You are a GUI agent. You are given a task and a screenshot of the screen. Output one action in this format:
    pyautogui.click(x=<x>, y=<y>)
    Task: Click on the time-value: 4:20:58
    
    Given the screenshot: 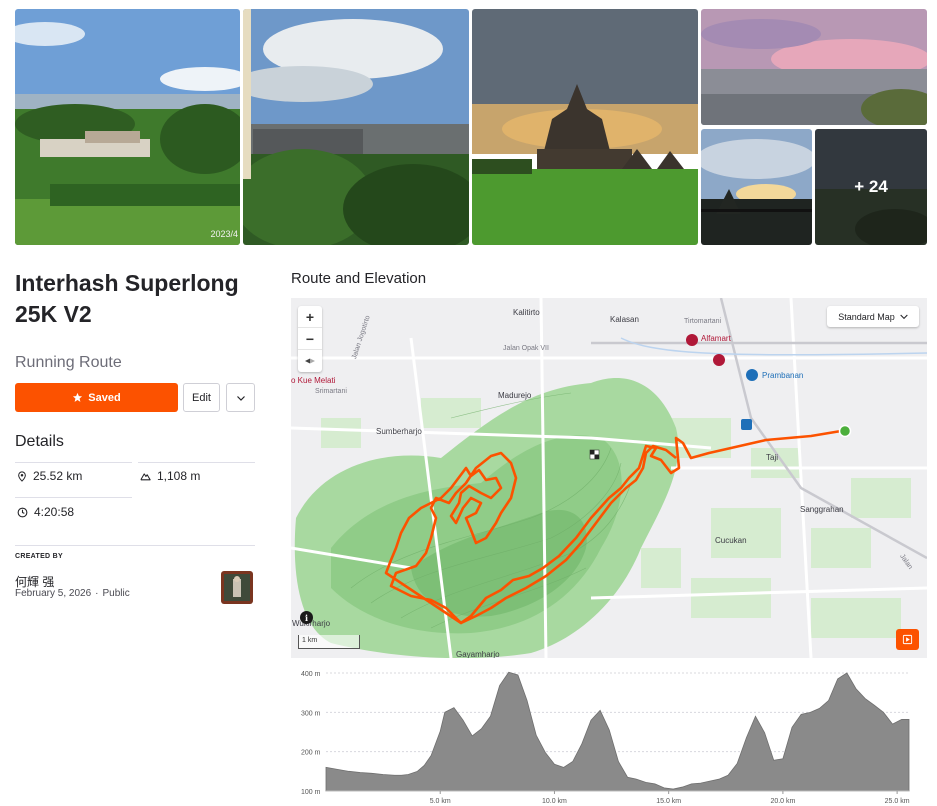 What is the action you would take?
    pyautogui.click(x=54, y=512)
    